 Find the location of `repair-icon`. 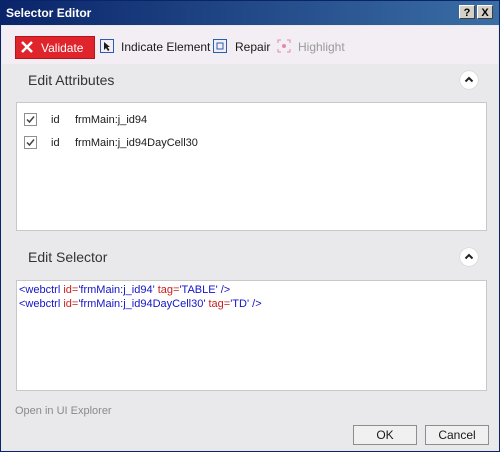

repair-icon is located at coordinates (220, 46).